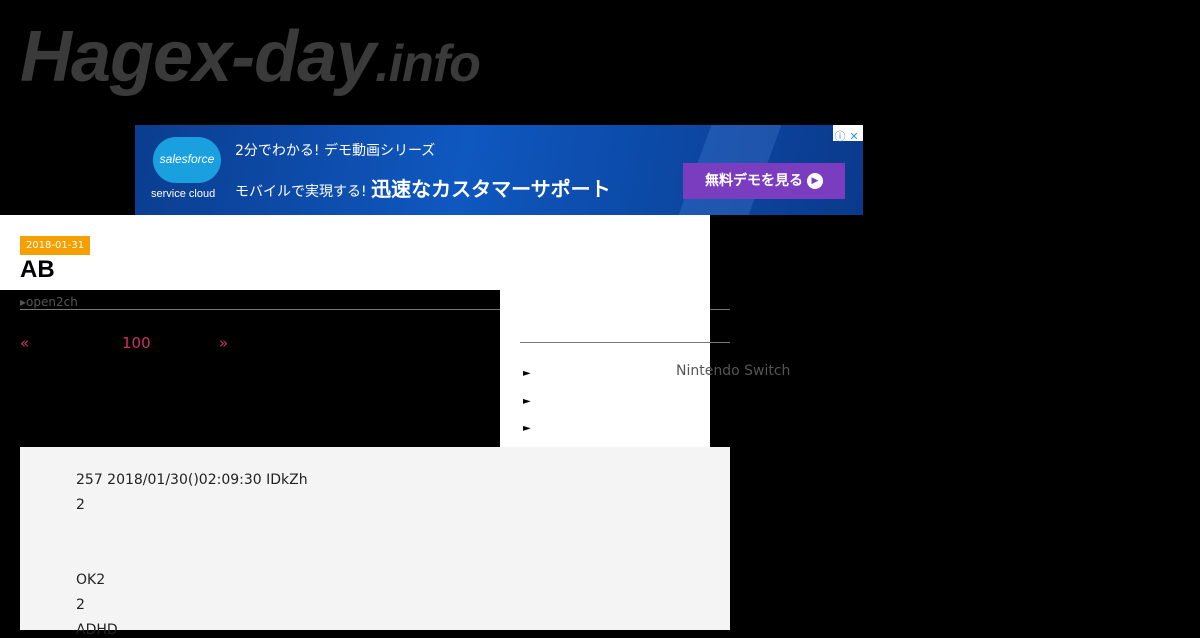 The image size is (1200, 638). I want to click on ad-cta-label: 無料デモを見る, so click(754, 181).